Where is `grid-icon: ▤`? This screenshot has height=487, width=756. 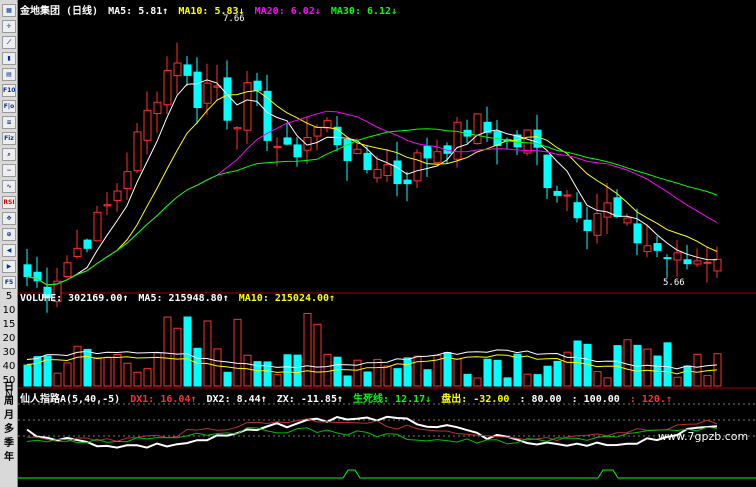 grid-icon: ▤ is located at coordinates (9, 74).